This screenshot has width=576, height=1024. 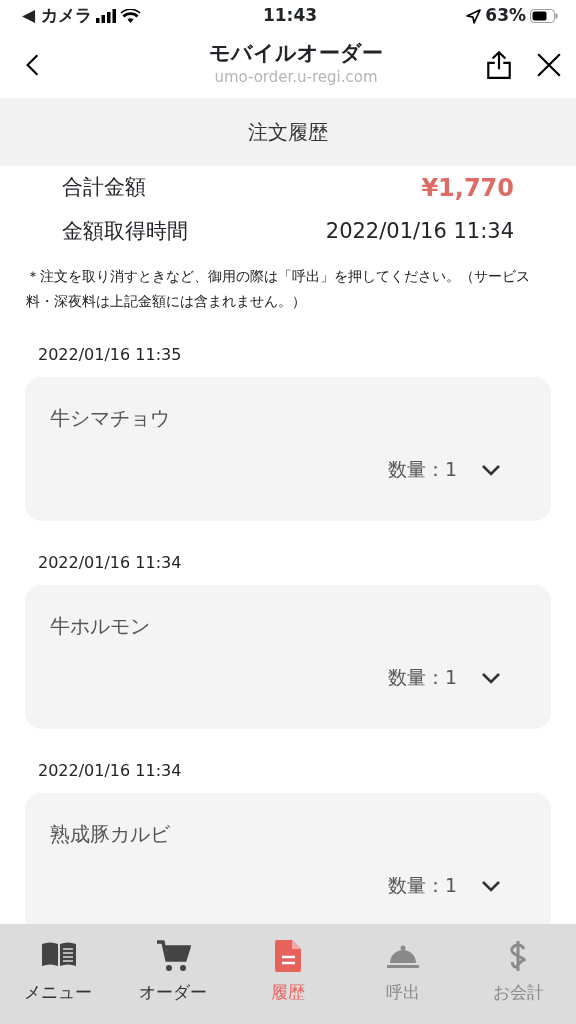 I want to click on nav-tab: オーダー, so click(x=173, y=974).